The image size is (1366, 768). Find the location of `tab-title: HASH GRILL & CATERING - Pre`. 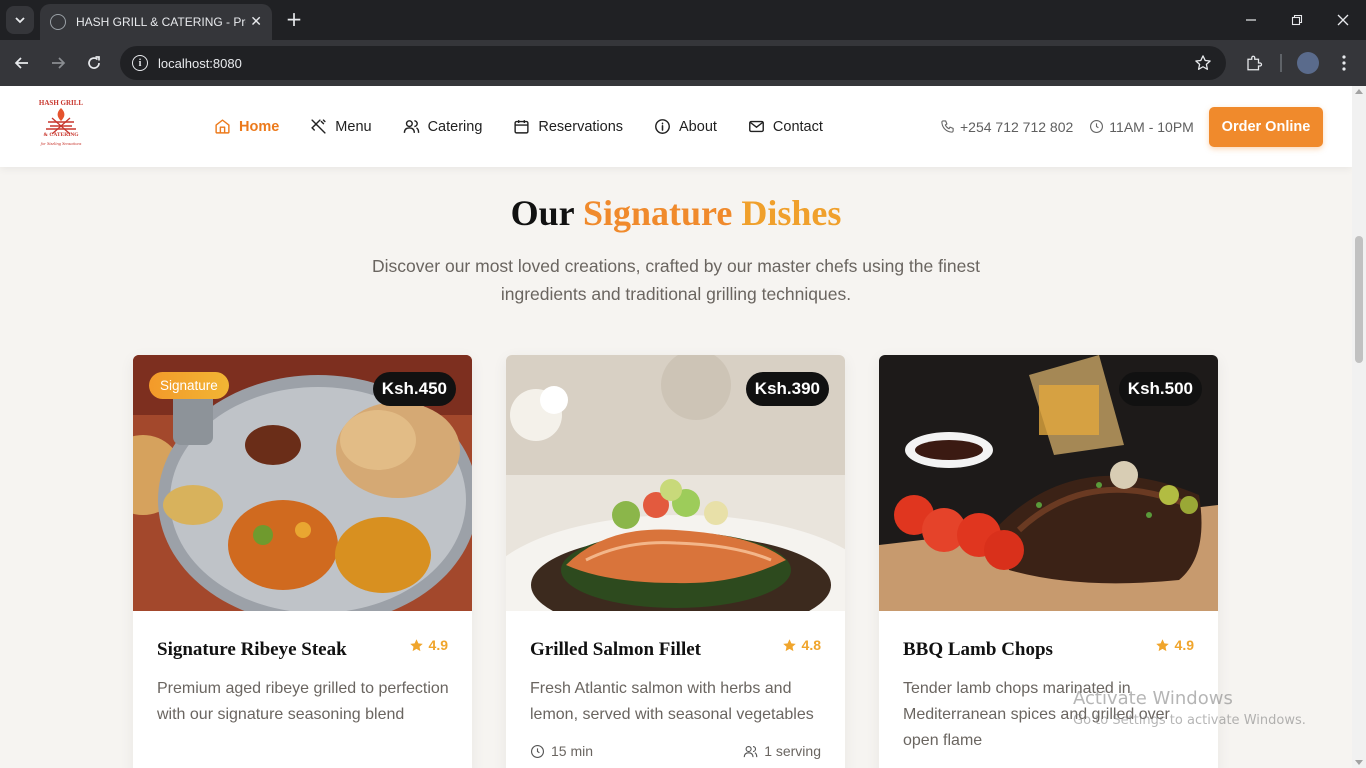

tab-title: HASH GRILL & CATERING - Pre is located at coordinates (161, 22).